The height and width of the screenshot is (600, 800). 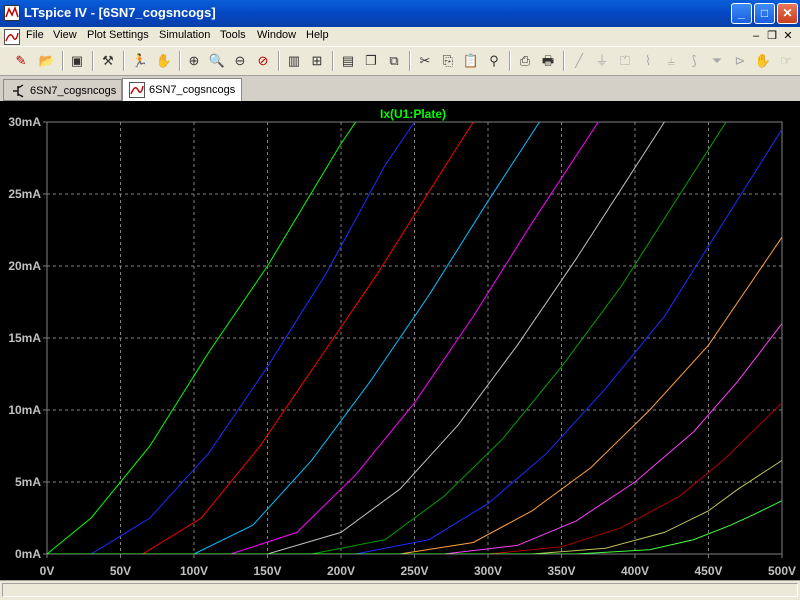 What do you see at coordinates (108, 61) in the screenshot?
I see `control-panel-icon: ⚒` at bounding box center [108, 61].